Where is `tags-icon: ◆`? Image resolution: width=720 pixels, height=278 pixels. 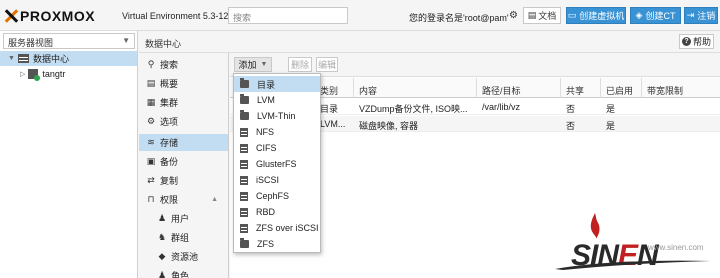
tags-icon: ◆ is located at coordinates (162, 256).